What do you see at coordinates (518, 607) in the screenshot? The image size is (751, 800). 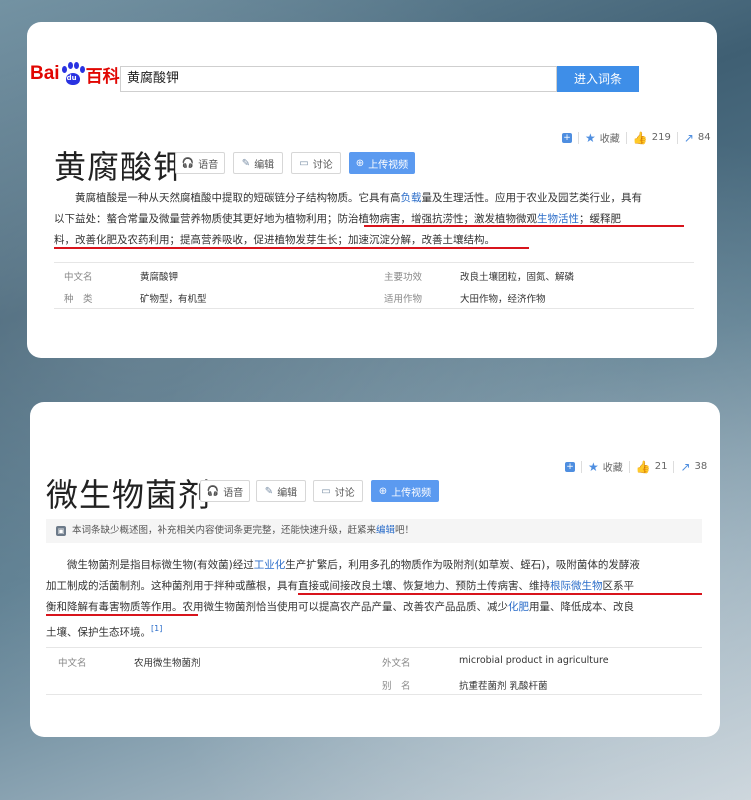 I see `inline-link: 化肥` at bounding box center [518, 607].